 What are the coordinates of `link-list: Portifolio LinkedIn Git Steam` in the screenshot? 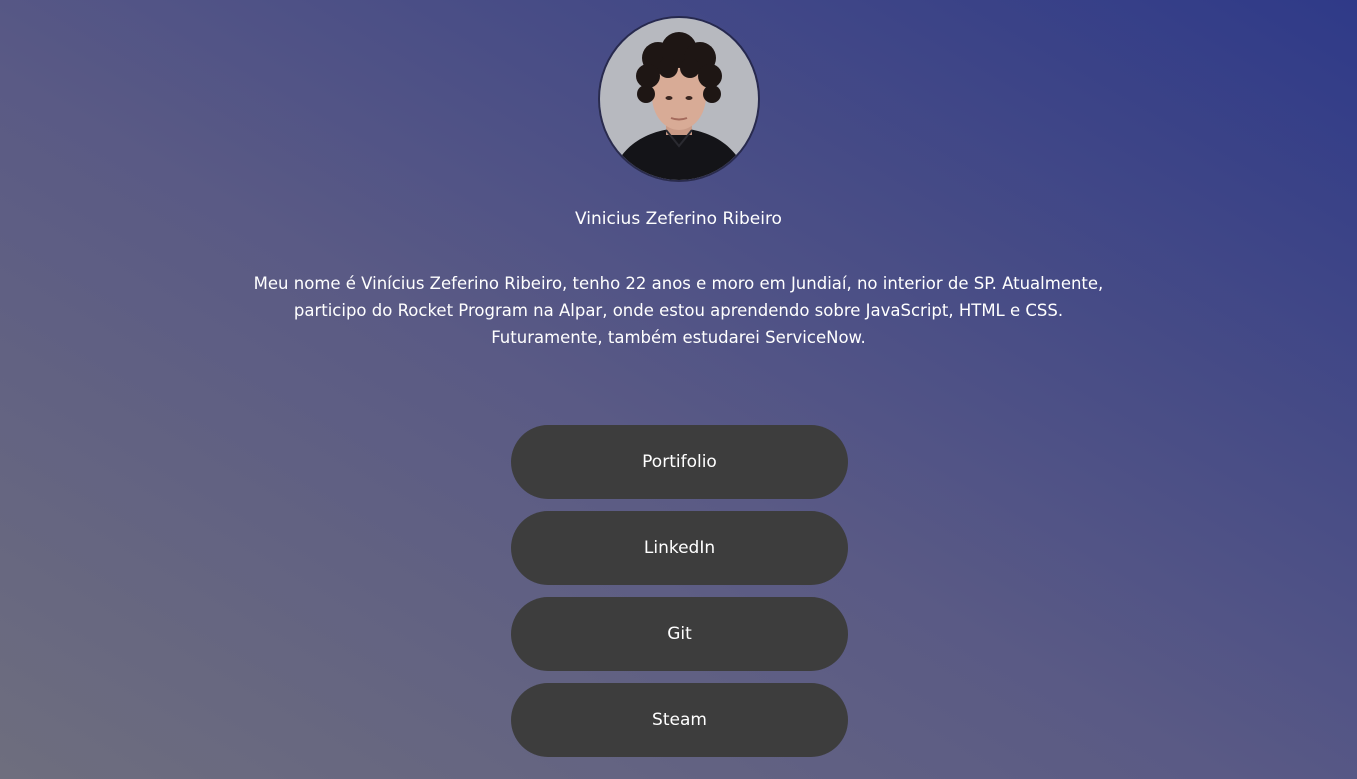 It's located at (679, 597).